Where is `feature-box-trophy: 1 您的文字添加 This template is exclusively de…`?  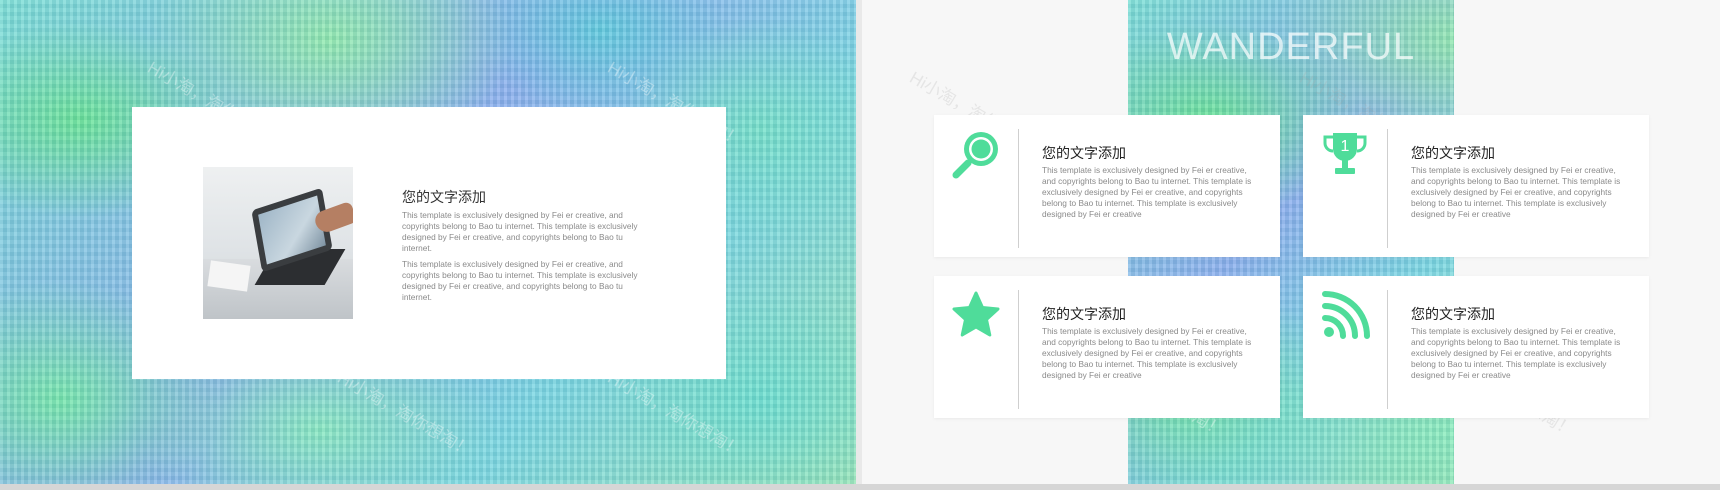 feature-box-trophy: 1 您的文字添加 This template is exclusively de… is located at coordinates (1476, 186).